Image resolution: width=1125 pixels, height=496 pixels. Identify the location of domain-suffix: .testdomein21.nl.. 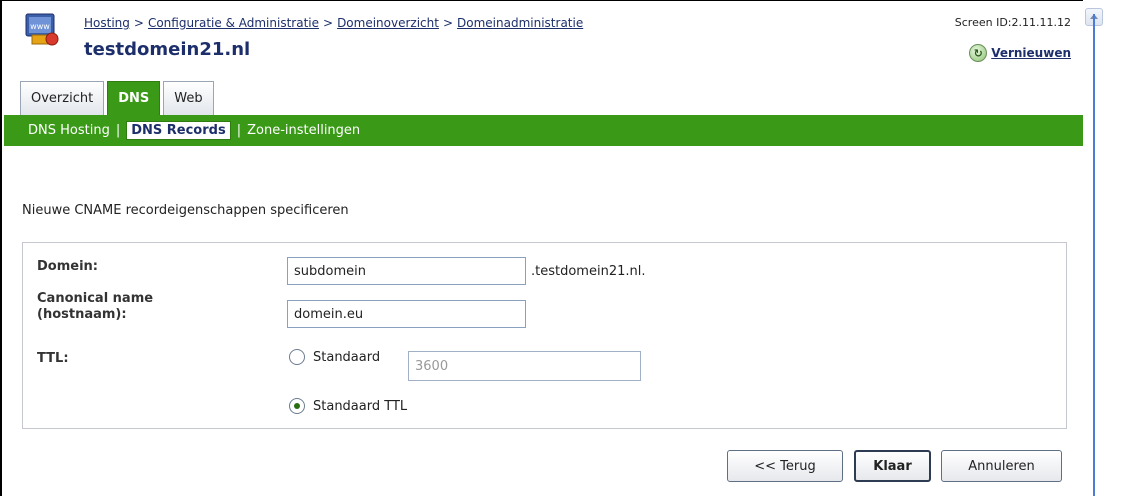
(588, 271).